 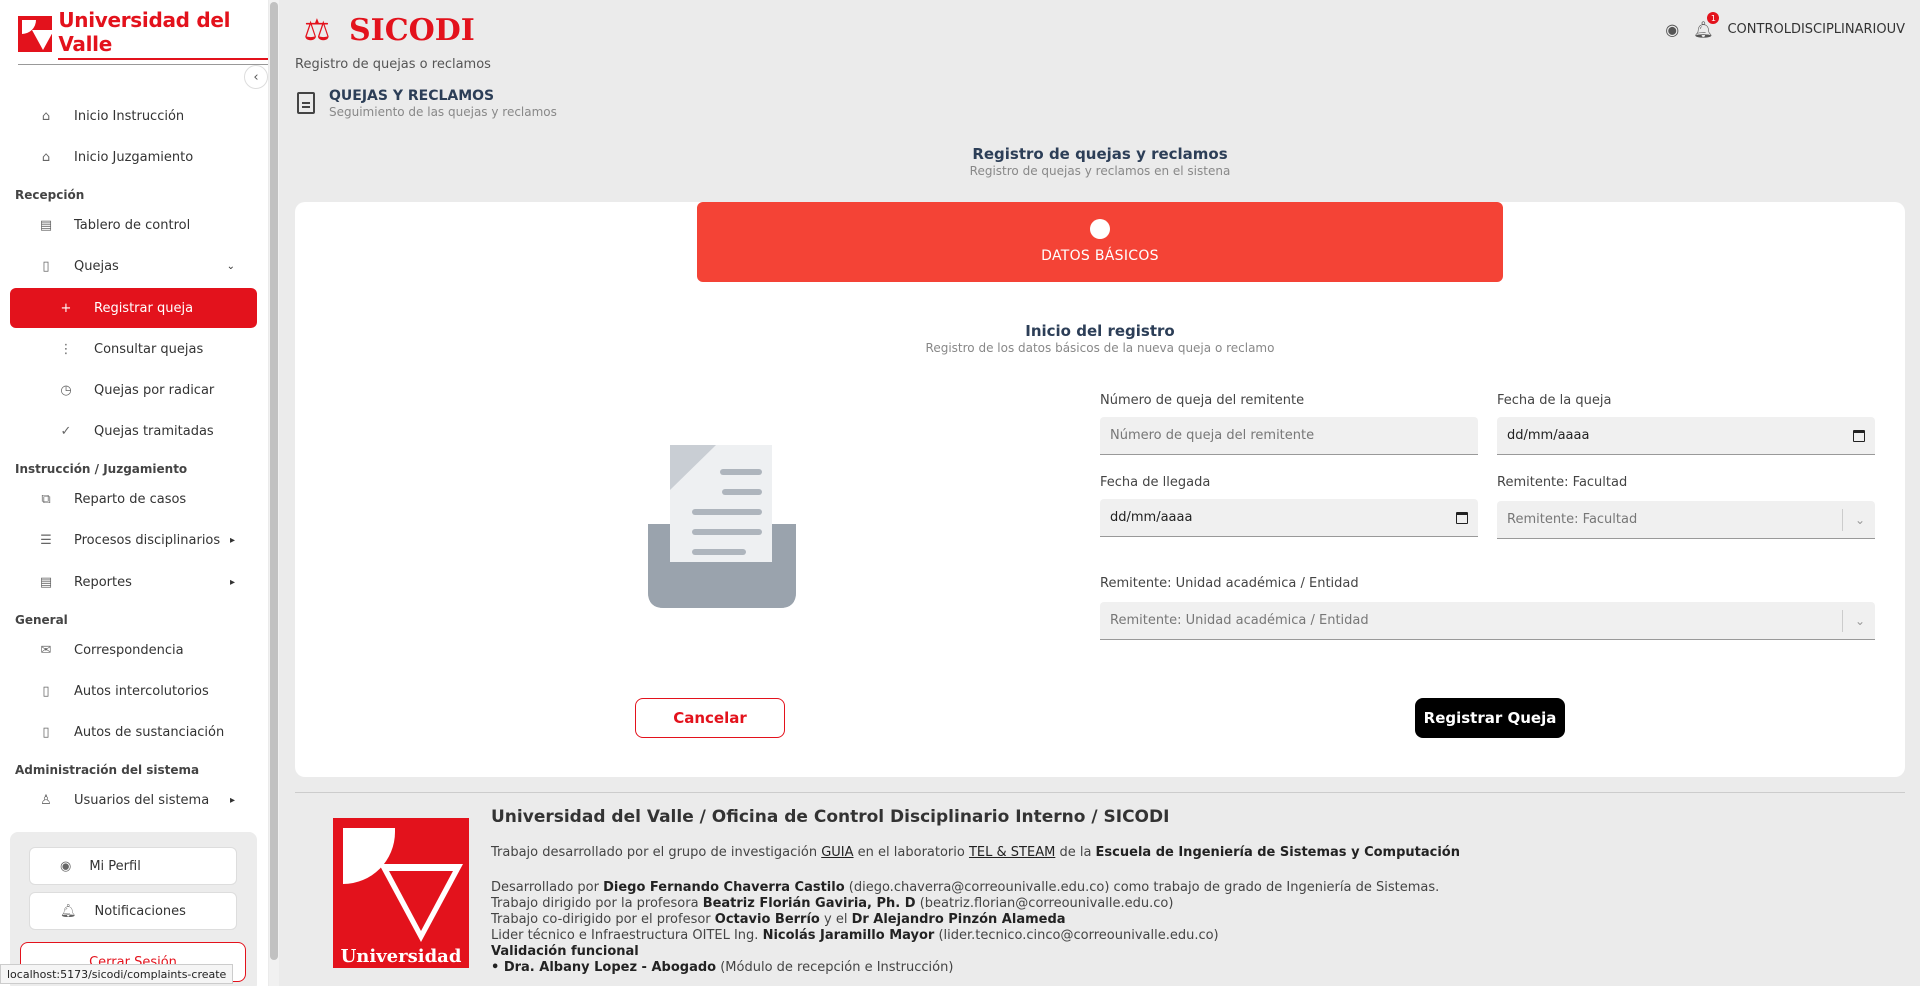 I want to click on univalle-logo-text: Universidad del Valle, so click(x=163, y=34).